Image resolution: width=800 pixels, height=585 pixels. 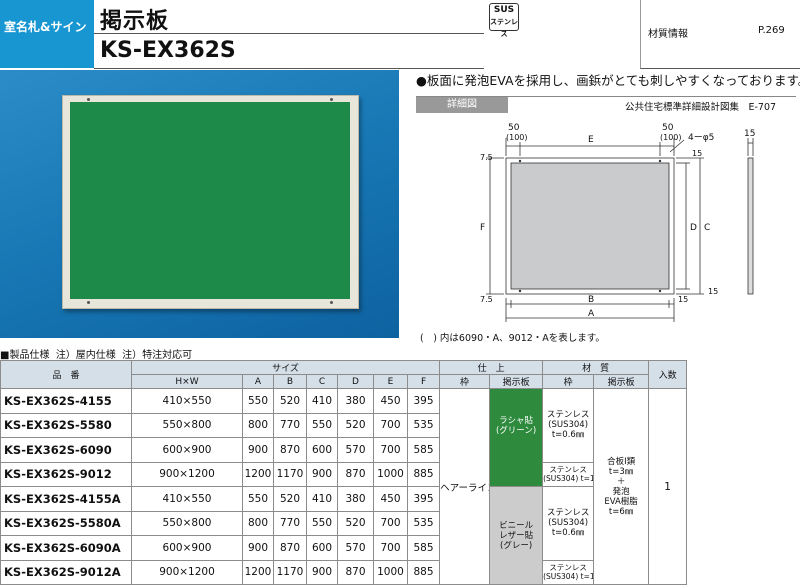 What do you see at coordinates (683, 299) in the screenshot?
I see `dim-15-bottom: 15` at bounding box center [683, 299].